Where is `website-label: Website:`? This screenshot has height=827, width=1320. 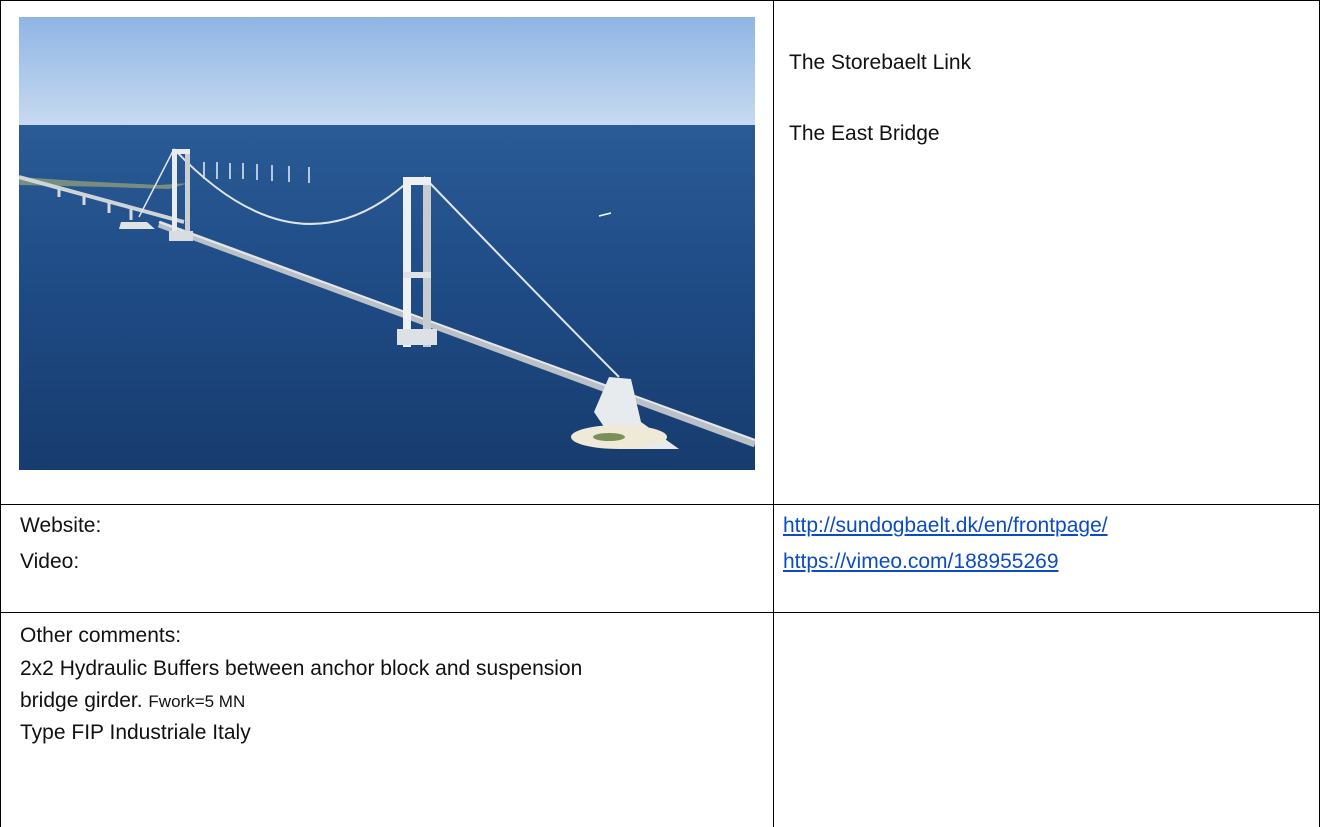
website-label: Website: is located at coordinates (61, 525).